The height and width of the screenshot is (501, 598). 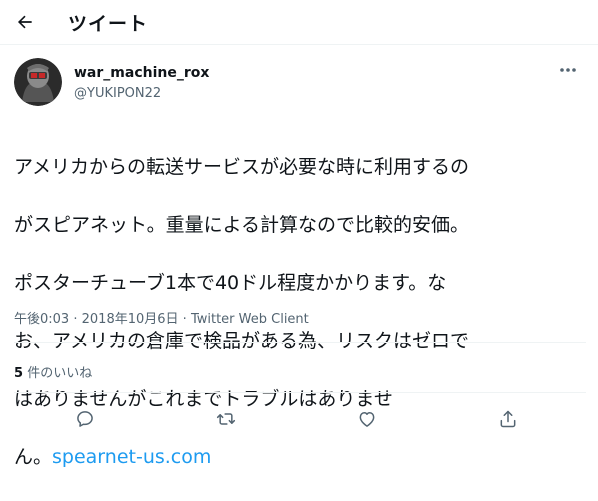 What do you see at coordinates (41, 319) in the screenshot?
I see `tweet-time: 午後0:03` at bounding box center [41, 319].